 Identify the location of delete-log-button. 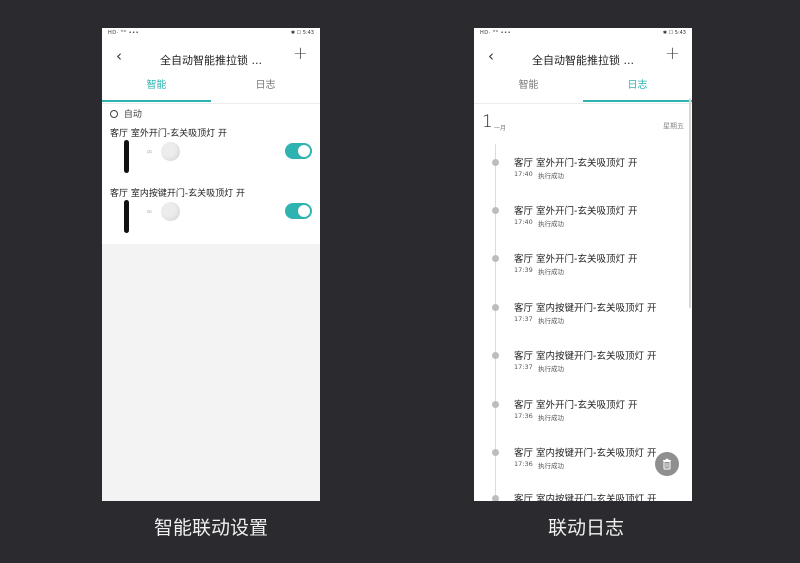
(667, 464).